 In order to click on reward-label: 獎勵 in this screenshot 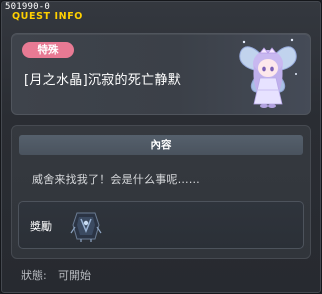, I will do `click(41, 226)`.